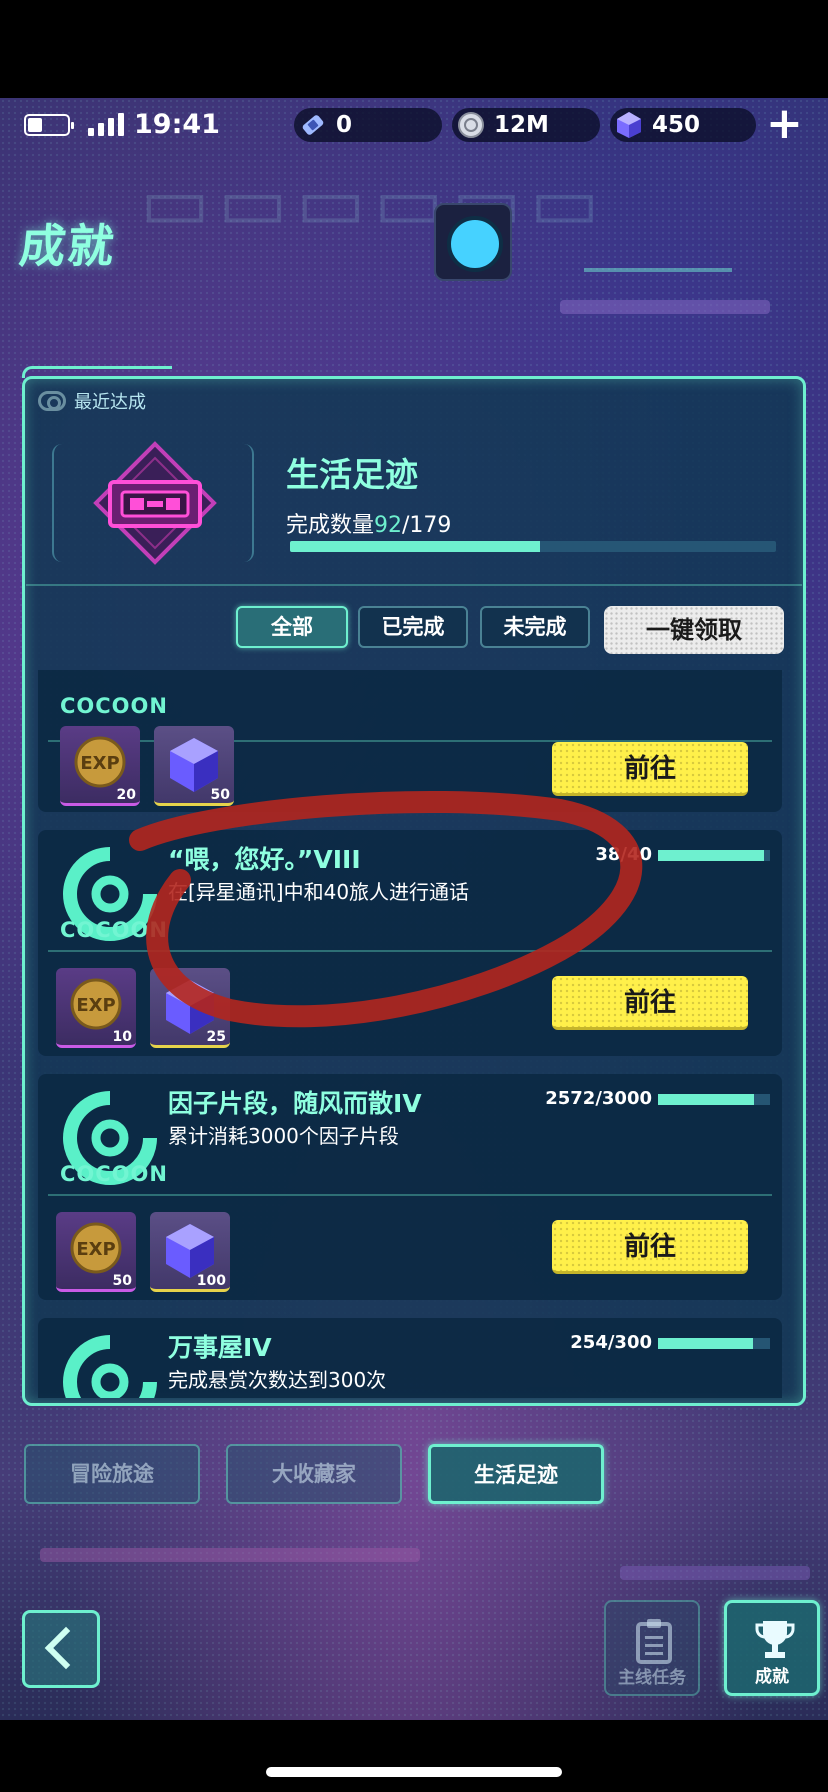  What do you see at coordinates (598, 1098) in the screenshot?
I see `progress-text: 2572/3000` at bounding box center [598, 1098].